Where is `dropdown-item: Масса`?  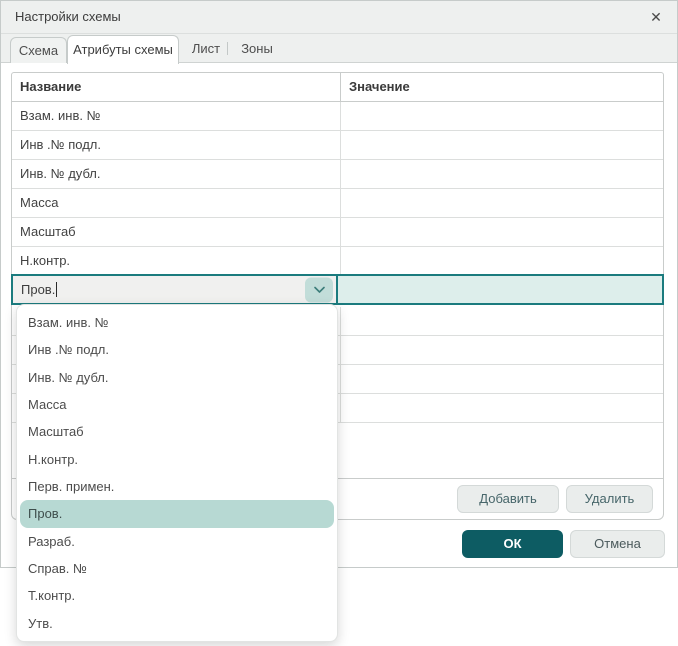
dropdown-item: Масса is located at coordinates (177, 404).